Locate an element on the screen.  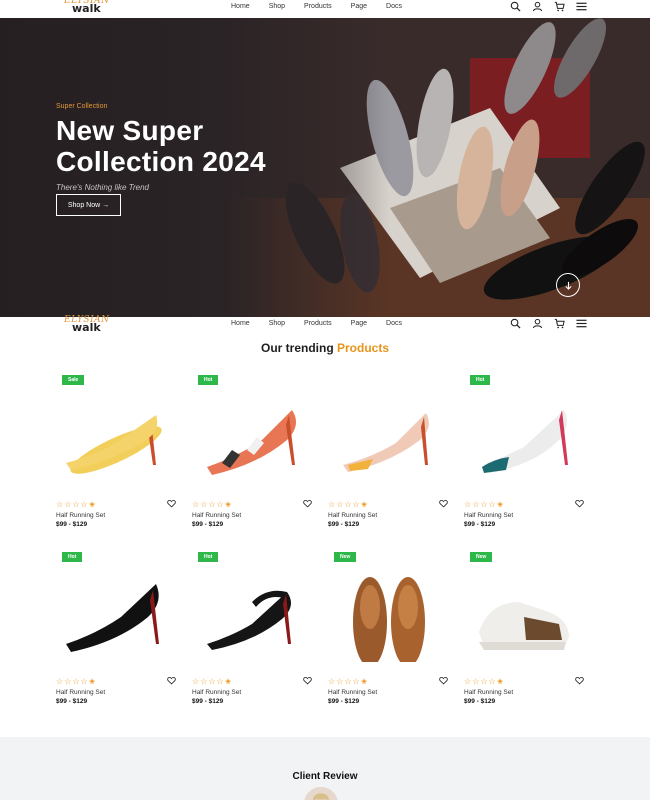
avatar-photo is located at coordinates (321, 793).